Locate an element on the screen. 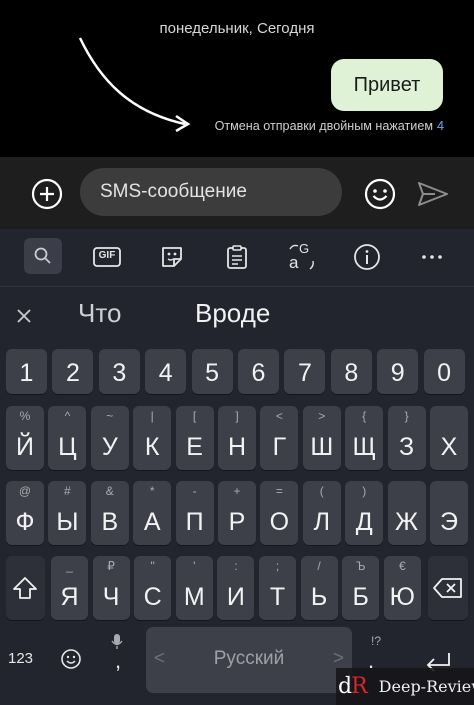  key-label: Щ is located at coordinates (364, 447).